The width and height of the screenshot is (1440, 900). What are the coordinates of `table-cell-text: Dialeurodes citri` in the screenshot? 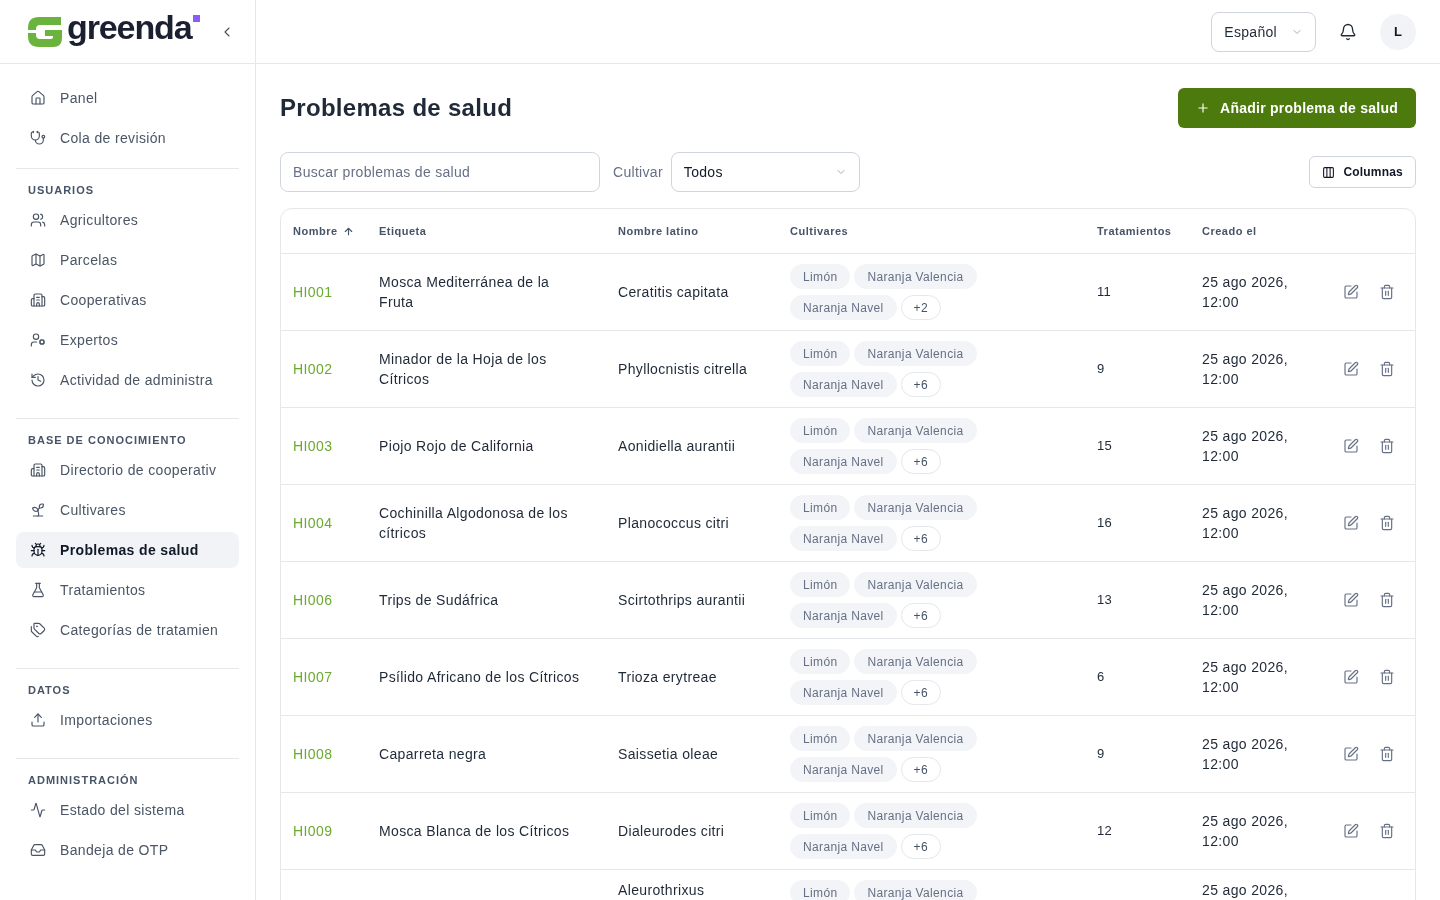 It's located at (671, 831).